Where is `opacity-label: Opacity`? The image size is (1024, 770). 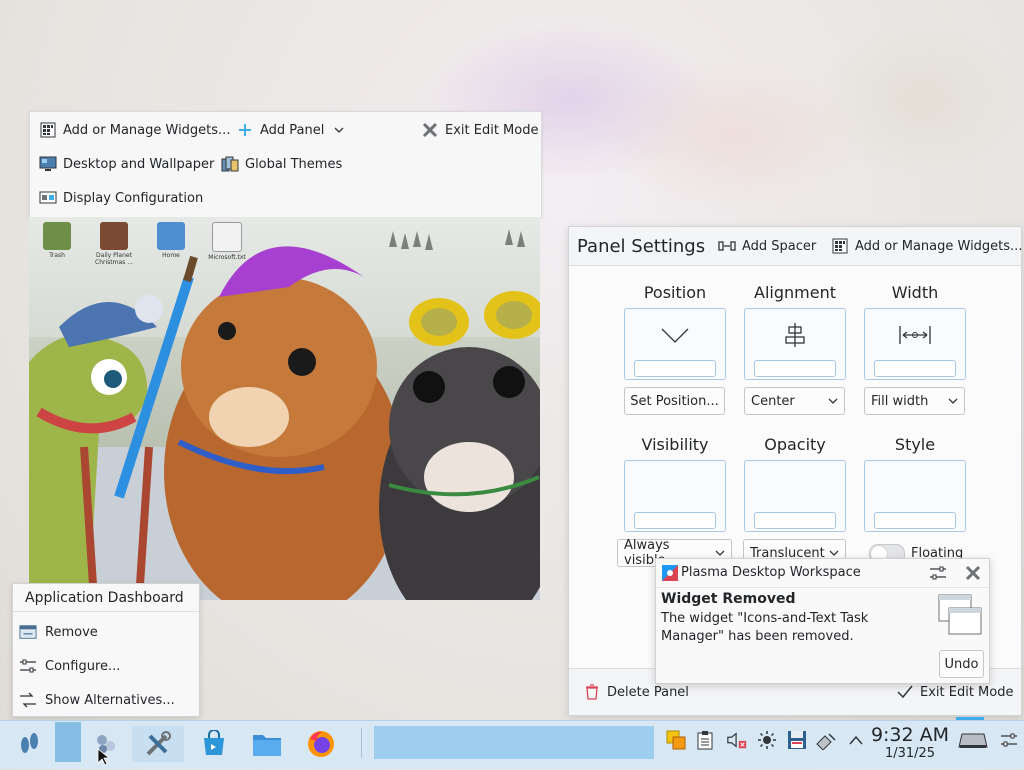 opacity-label: Opacity is located at coordinates (795, 444).